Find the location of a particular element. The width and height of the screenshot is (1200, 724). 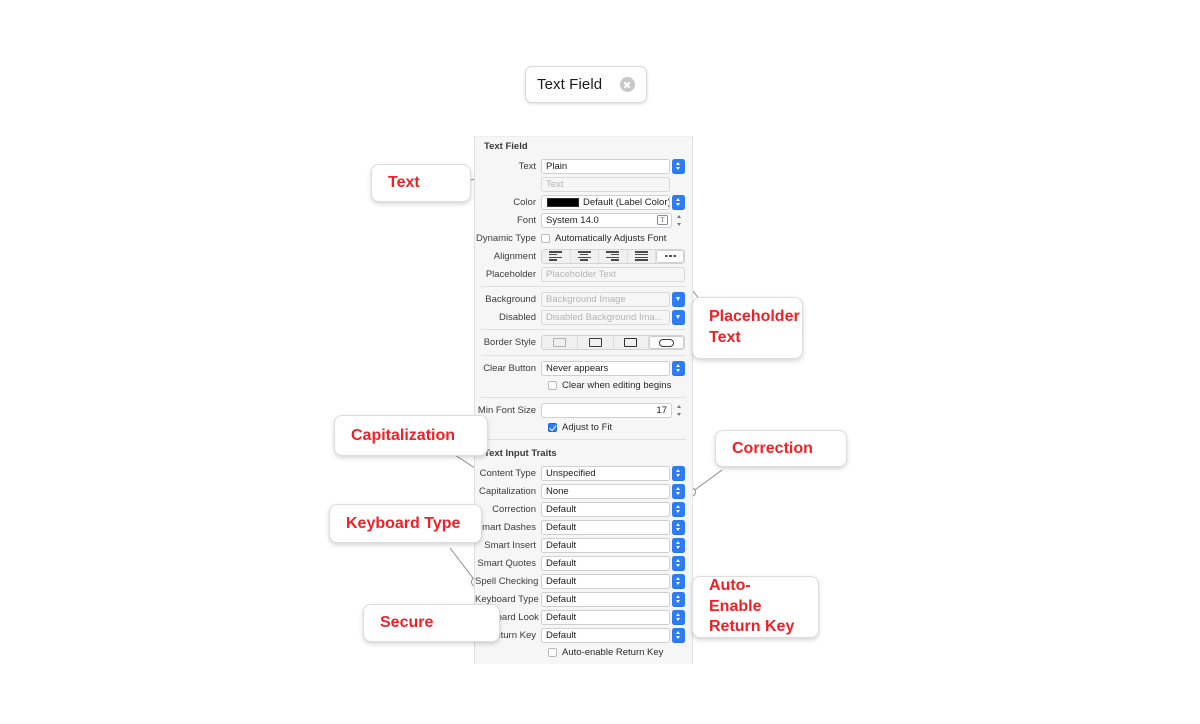

row-trait-spell-checking: Spell Checking Default is located at coordinates (583, 581).